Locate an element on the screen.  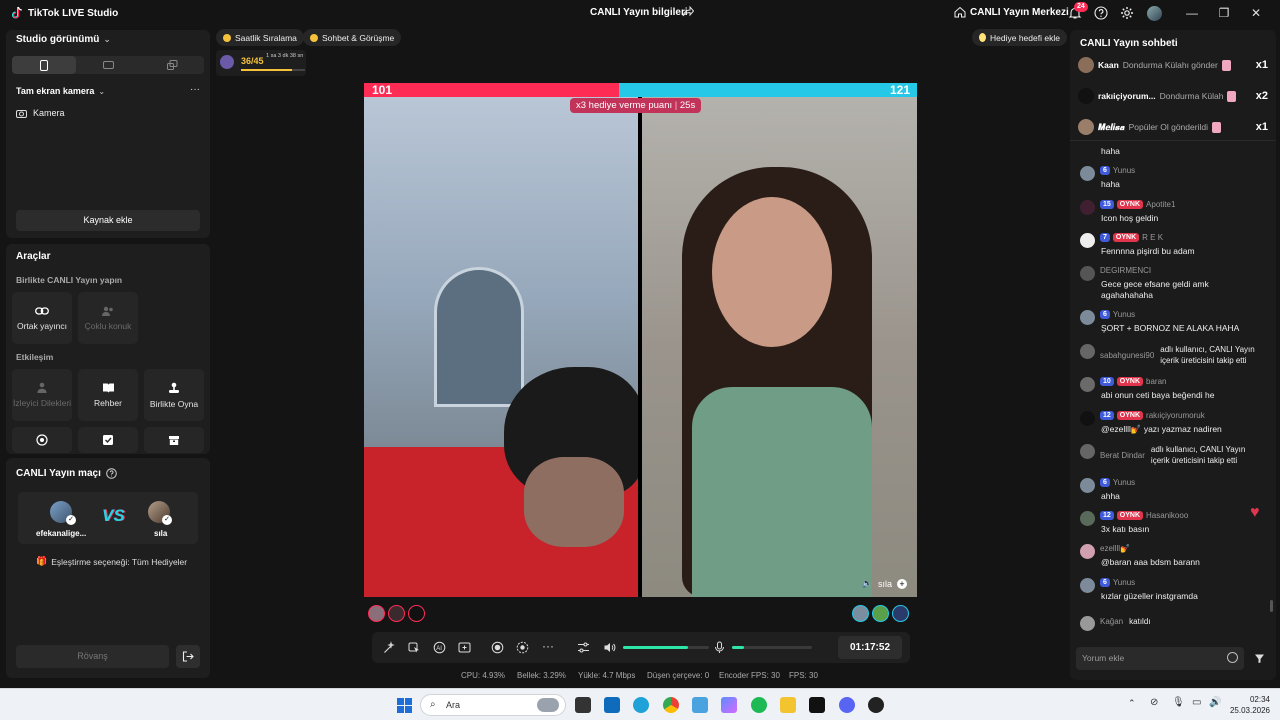
tiktok-app-icon is located at coordinates (817, 705).